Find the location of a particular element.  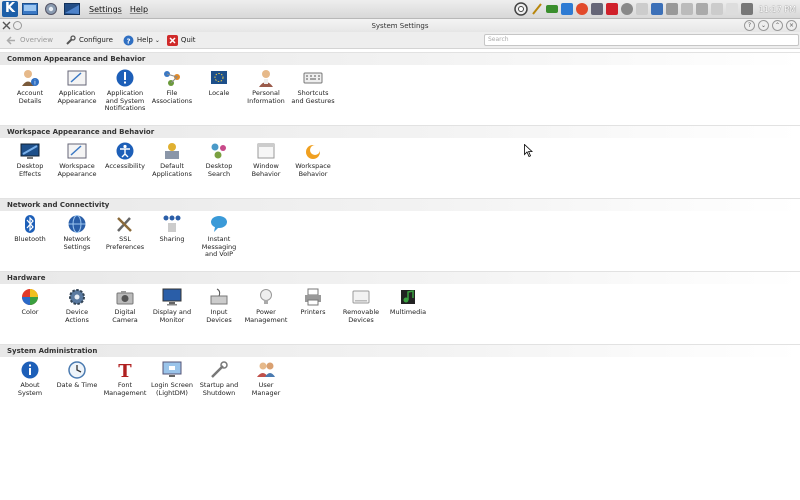

chat-icon is located at coordinates (566, 9).